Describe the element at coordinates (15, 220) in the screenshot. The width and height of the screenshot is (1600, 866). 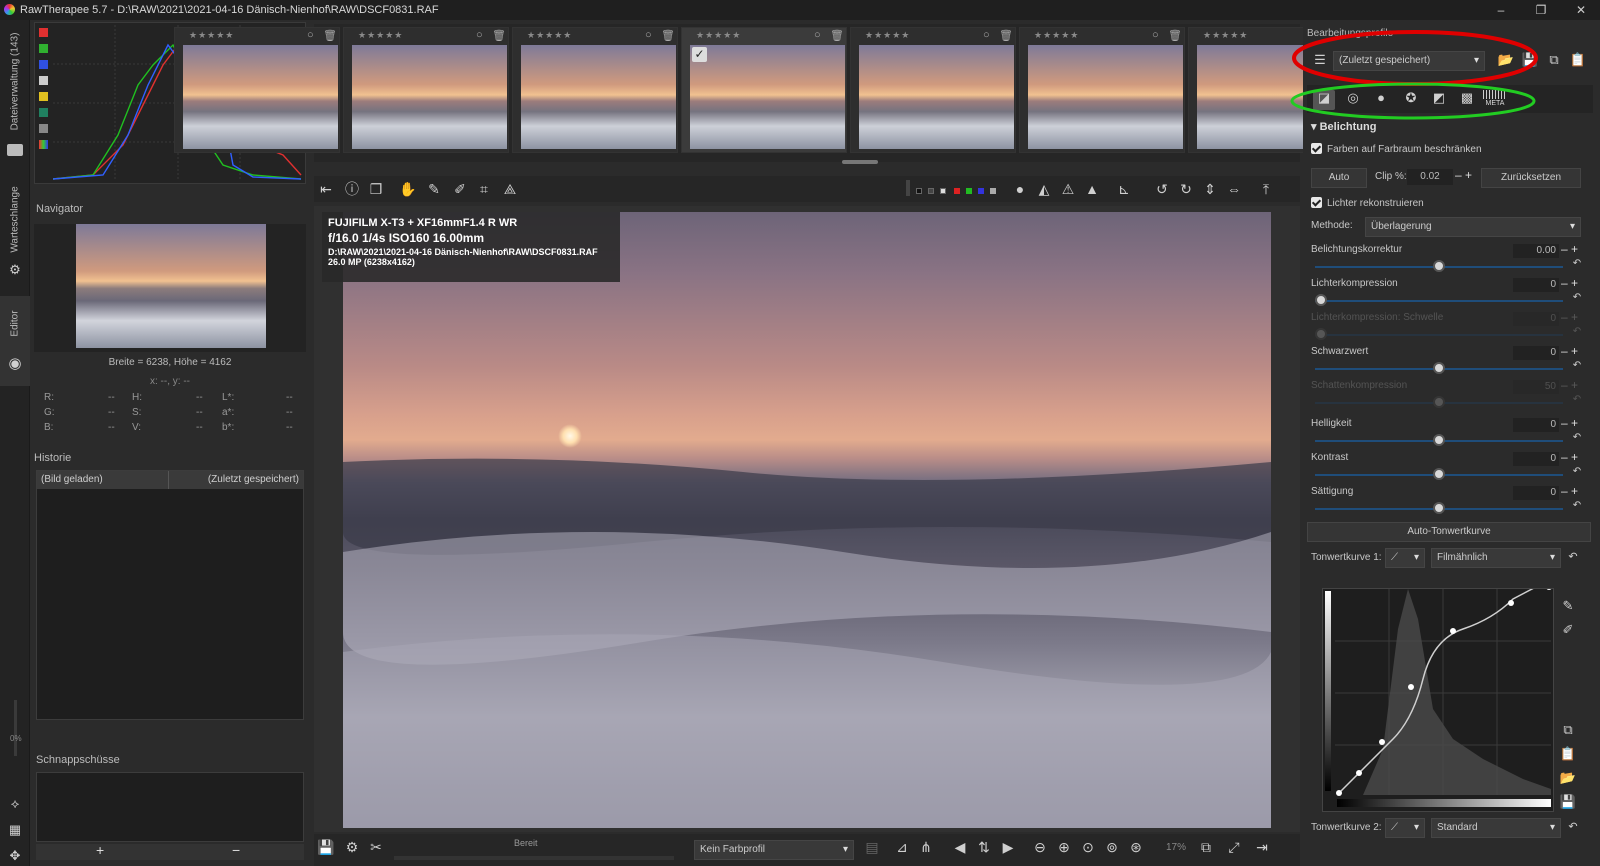
I see `tab-queue: Warteschlange` at that location.